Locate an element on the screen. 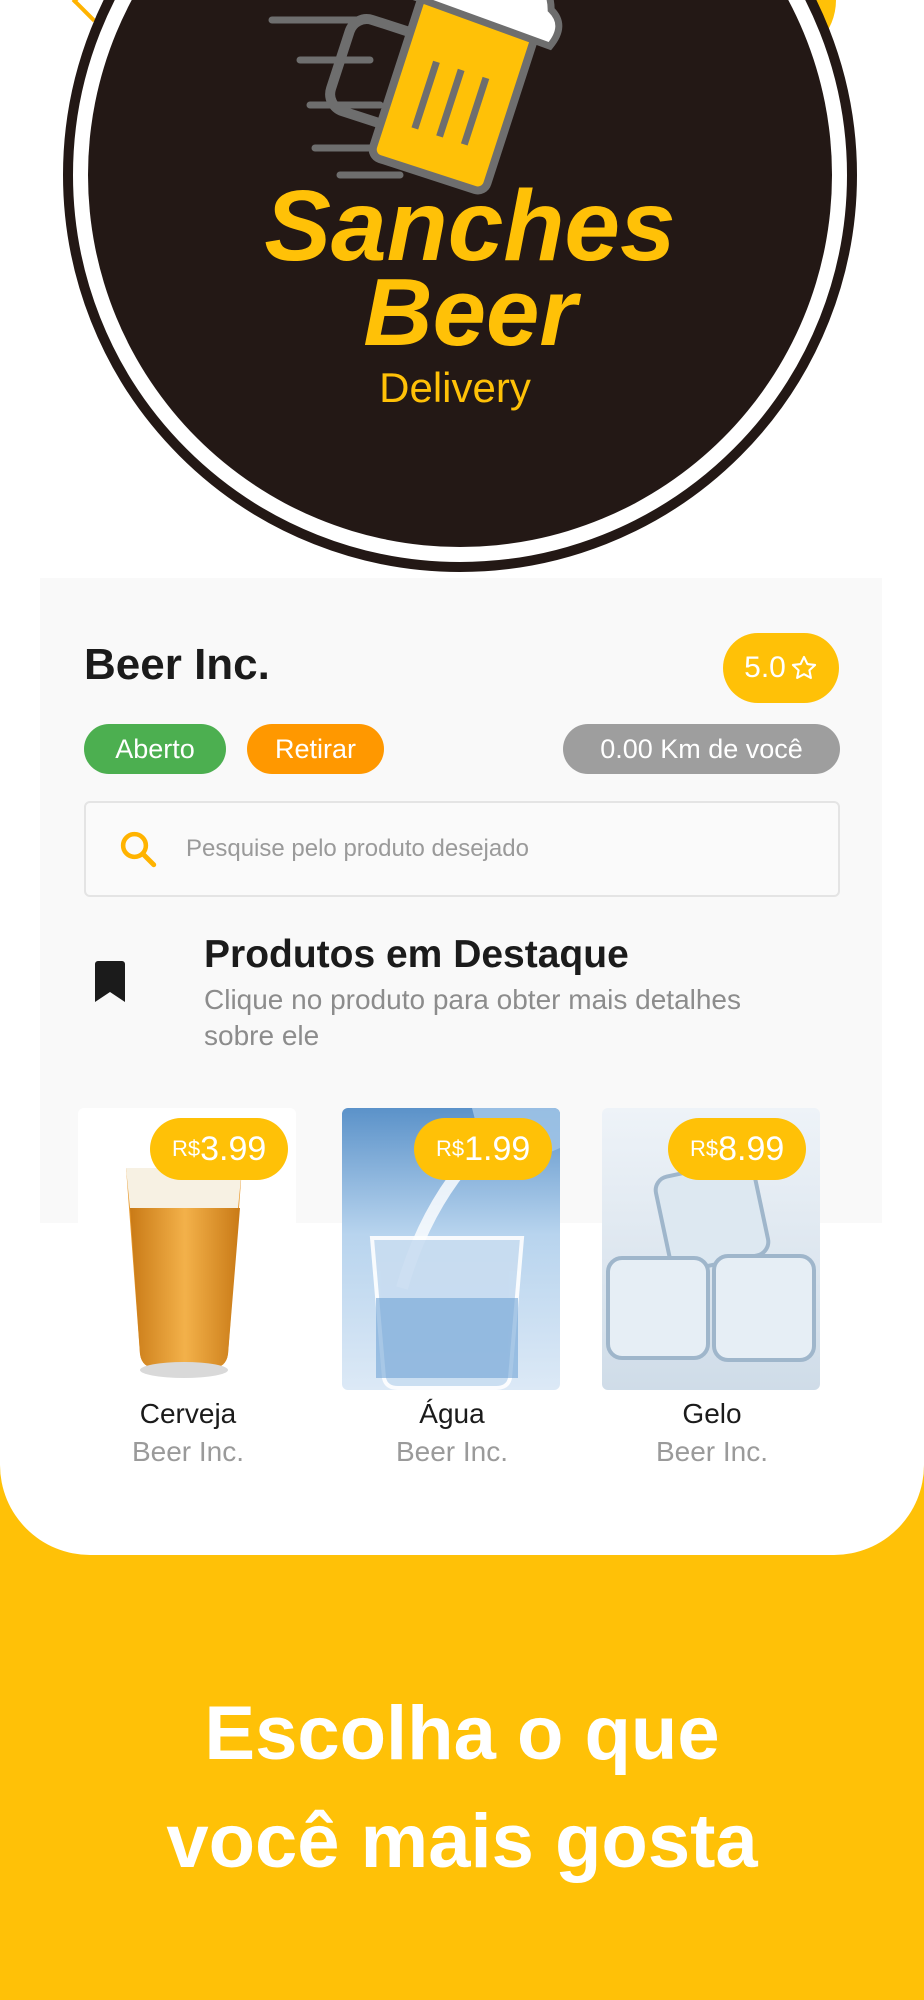  store-name: Beer Inc. is located at coordinates (177, 664).